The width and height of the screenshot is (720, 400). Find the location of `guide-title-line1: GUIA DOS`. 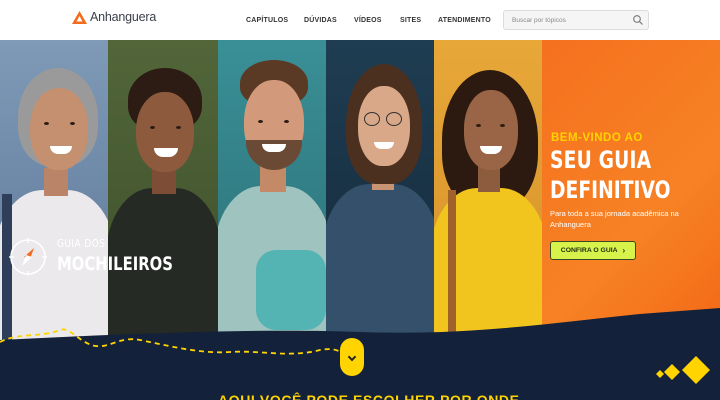

guide-title-line1: GUIA DOS is located at coordinates (81, 243).